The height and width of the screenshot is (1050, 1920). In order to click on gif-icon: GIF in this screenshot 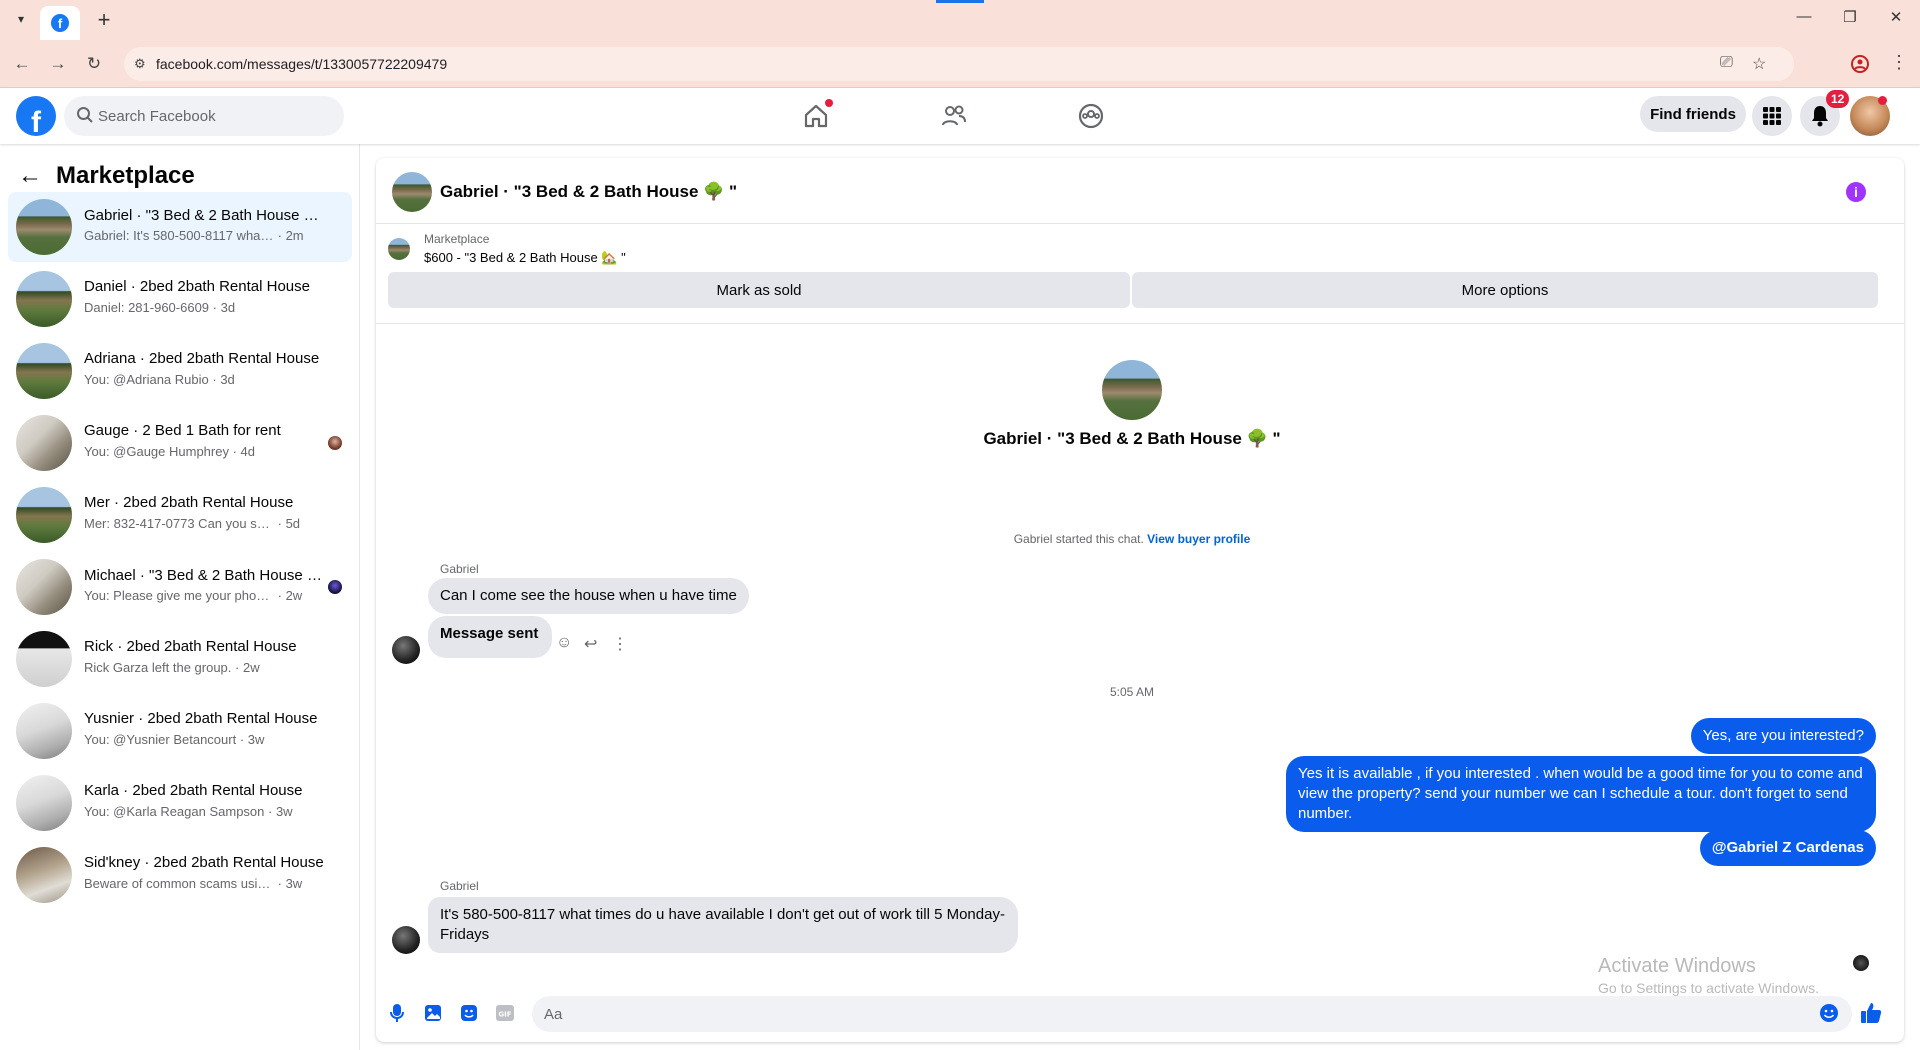, I will do `click(505, 1013)`.